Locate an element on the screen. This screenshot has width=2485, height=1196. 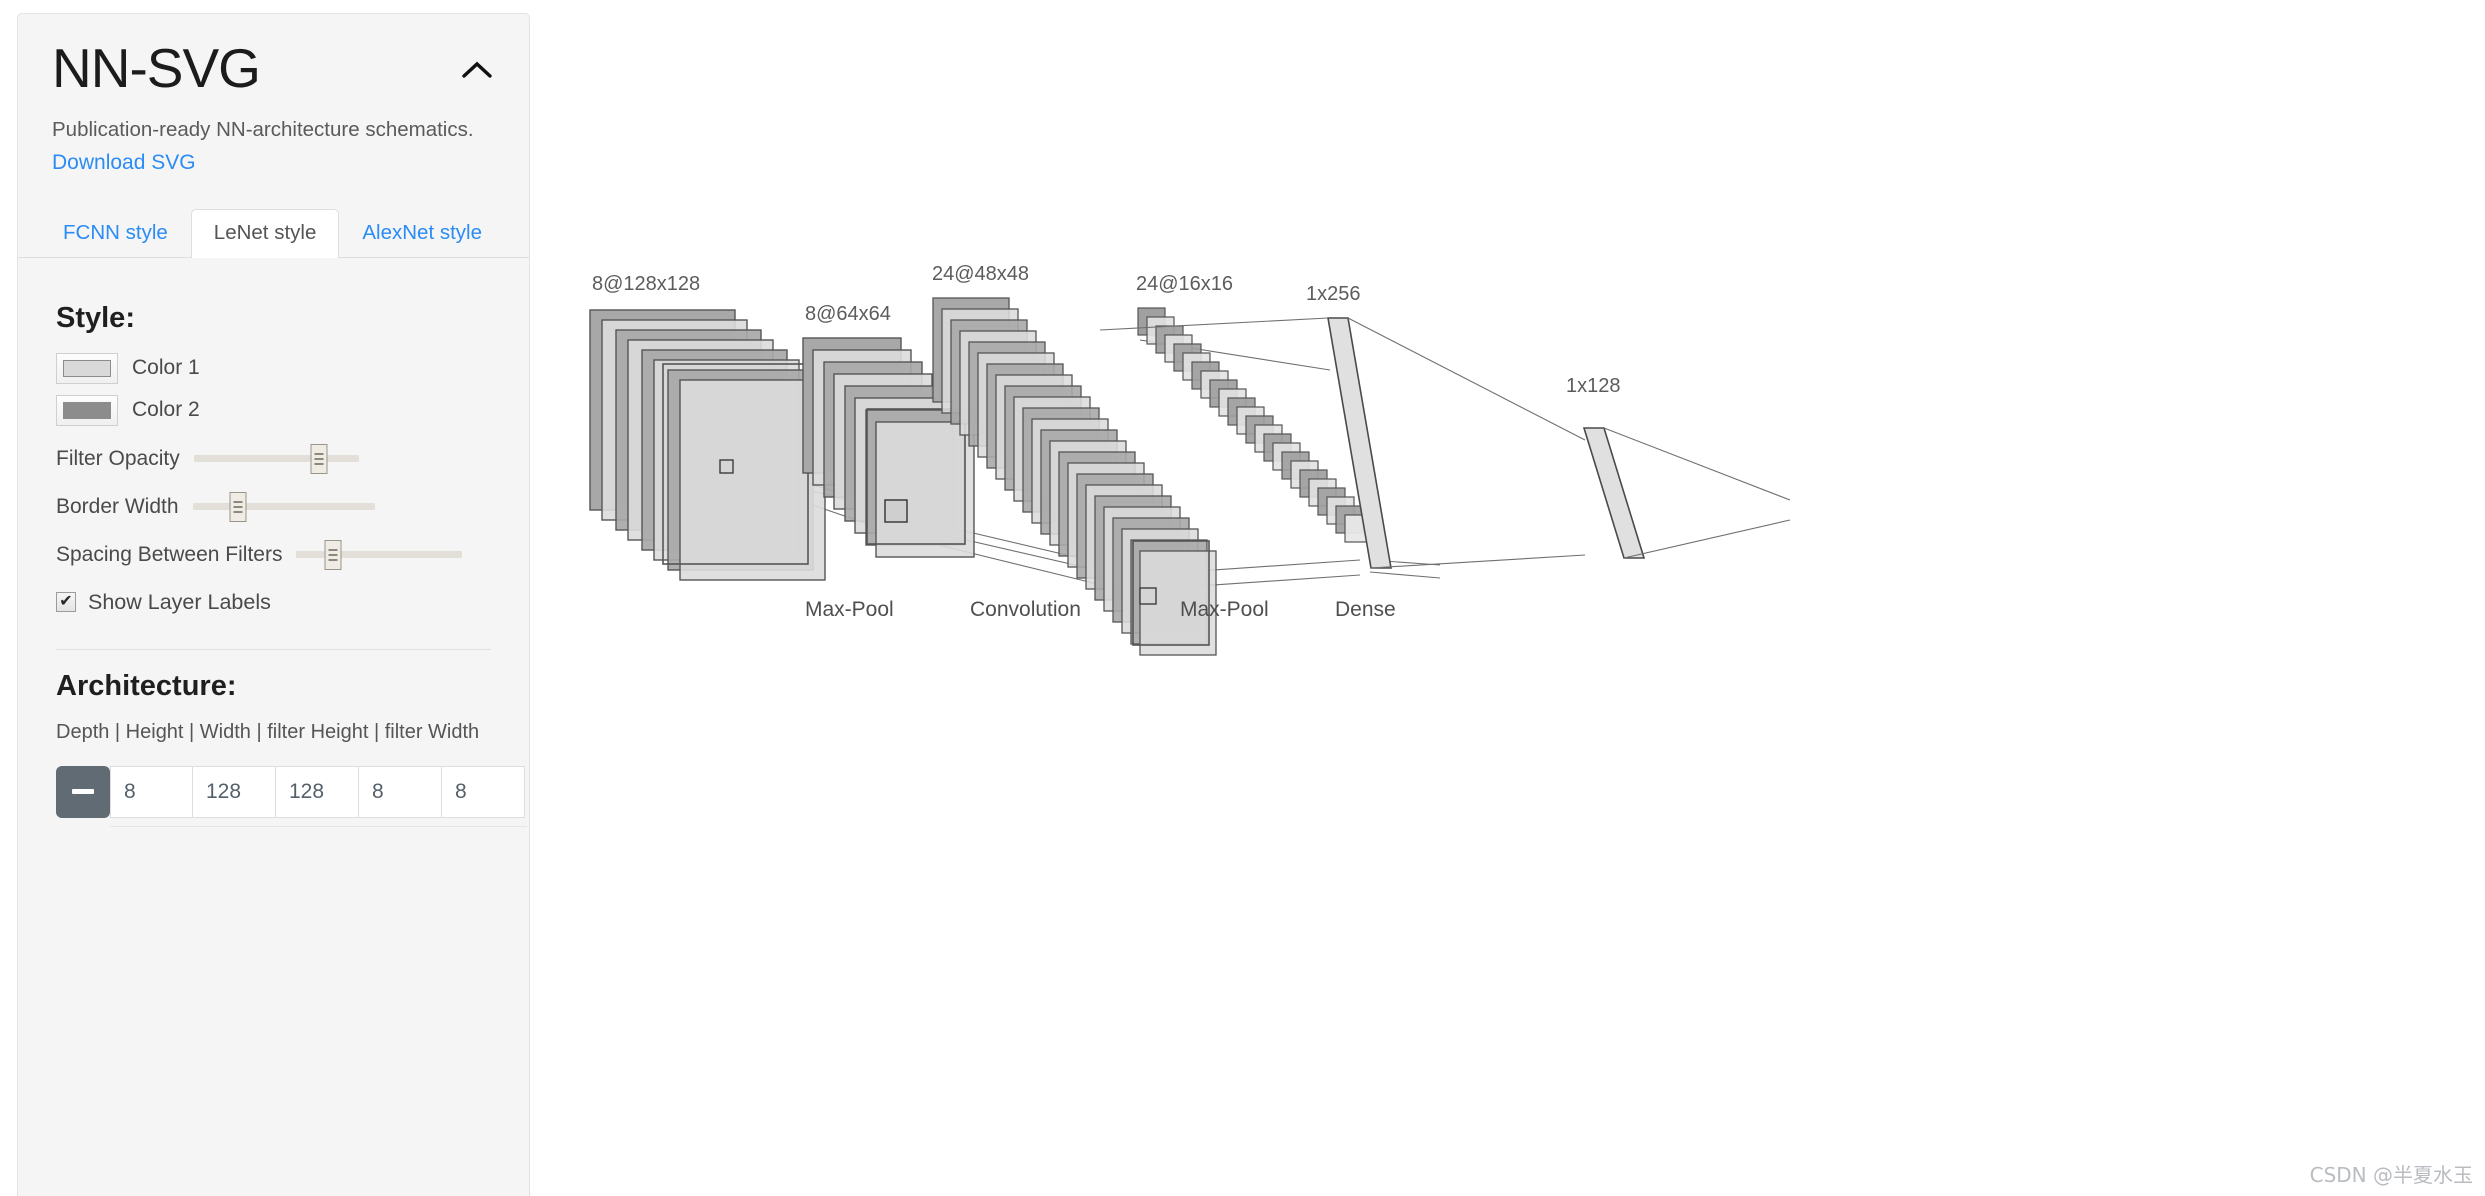
architecture-next-row-partial is located at coordinates (318, 832).